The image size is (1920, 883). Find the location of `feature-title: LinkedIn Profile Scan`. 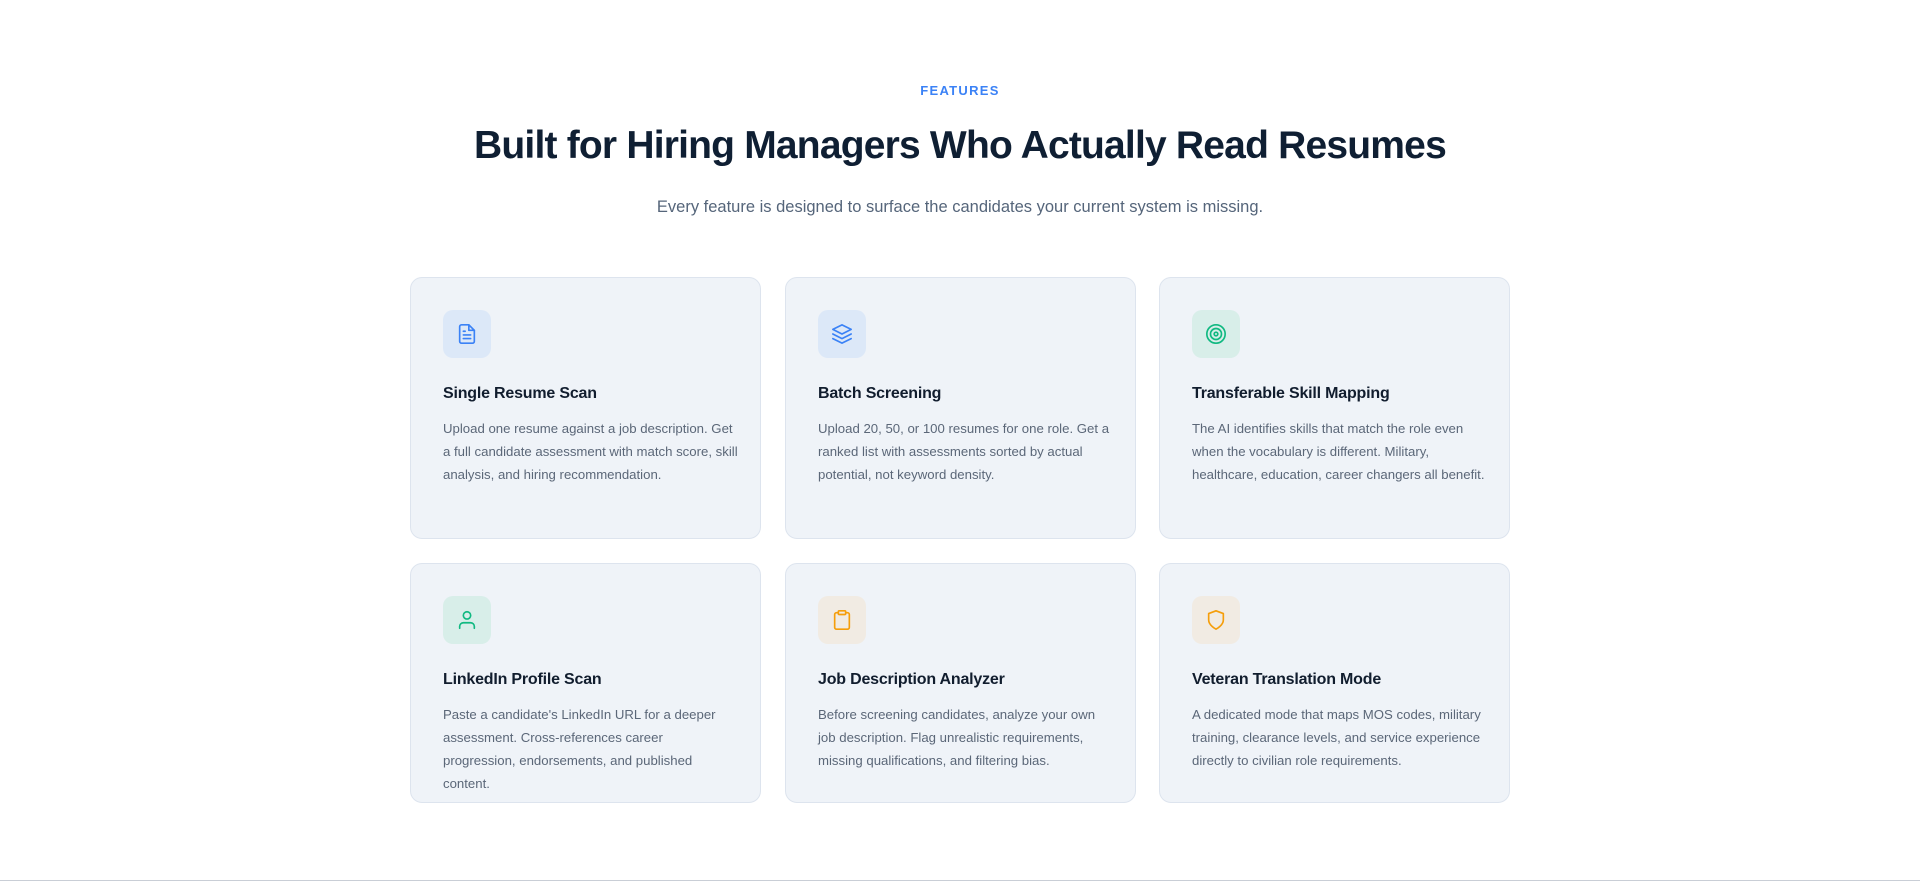

feature-title: LinkedIn Profile Scan is located at coordinates (522, 679).